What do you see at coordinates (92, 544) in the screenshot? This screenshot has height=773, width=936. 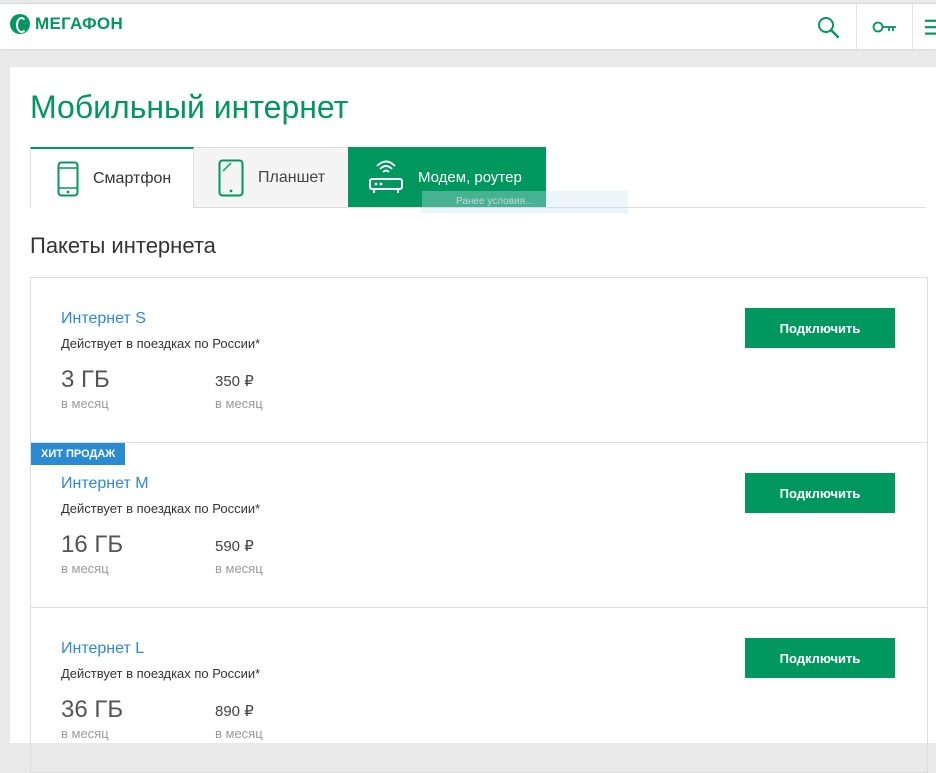 I see `package-volume: 16 ГБ` at bounding box center [92, 544].